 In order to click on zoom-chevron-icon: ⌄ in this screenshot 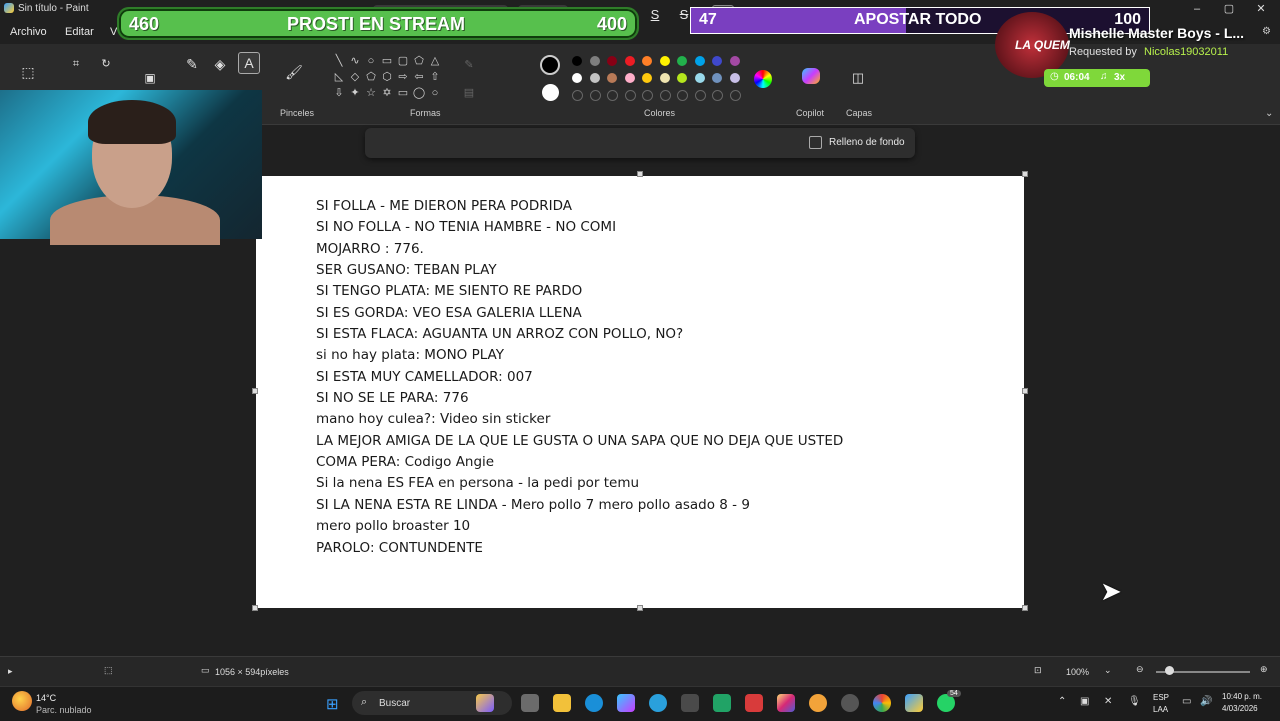, I will do `click(1108, 670)`.